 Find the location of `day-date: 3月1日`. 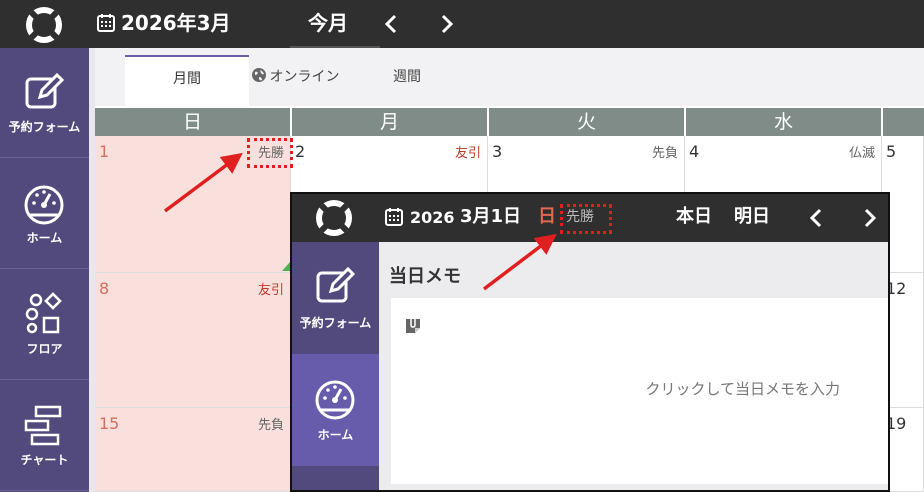

day-date: 3月1日 is located at coordinates (491, 216).